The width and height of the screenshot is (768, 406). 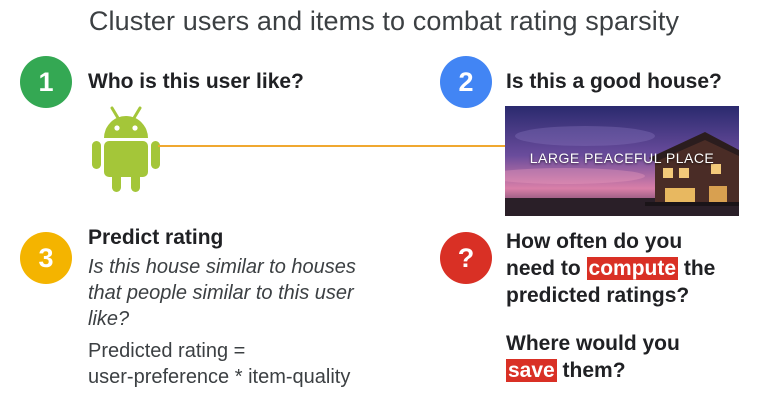 What do you see at coordinates (632, 268) in the screenshot?
I see `compute-highlight: compute` at bounding box center [632, 268].